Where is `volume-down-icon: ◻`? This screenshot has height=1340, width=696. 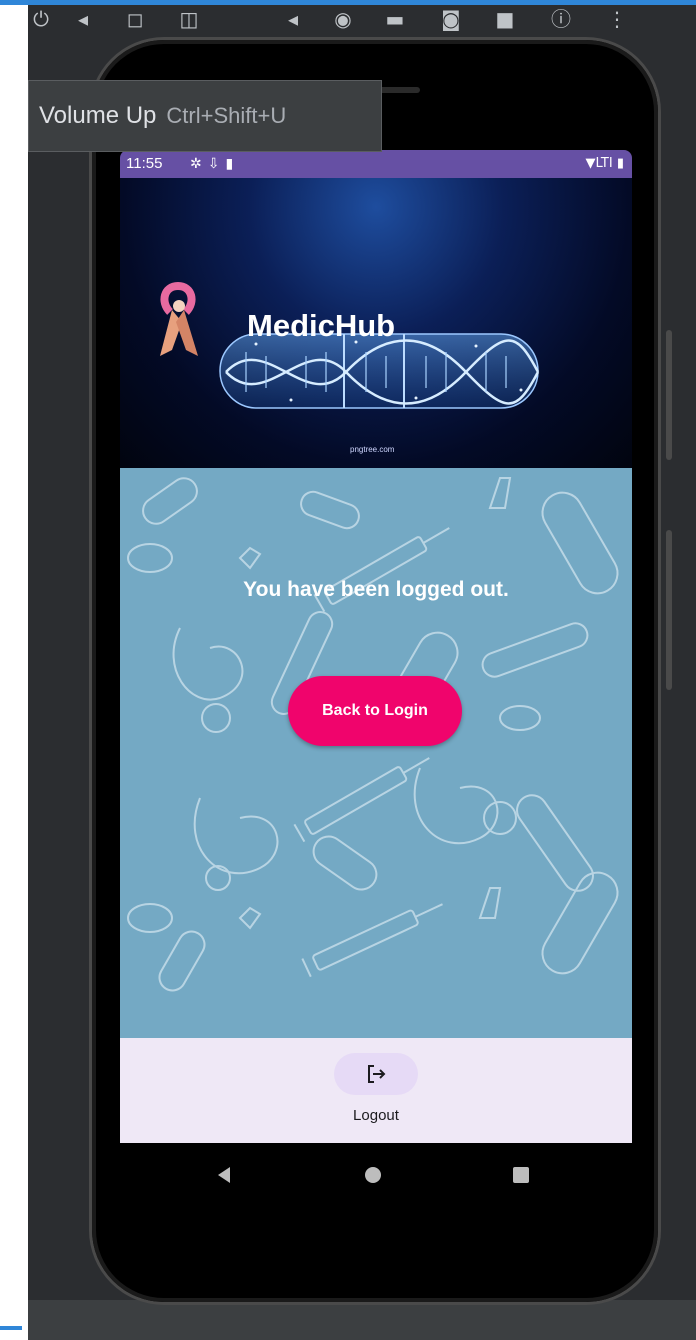 volume-down-icon: ◻ is located at coordinates (135, 19).